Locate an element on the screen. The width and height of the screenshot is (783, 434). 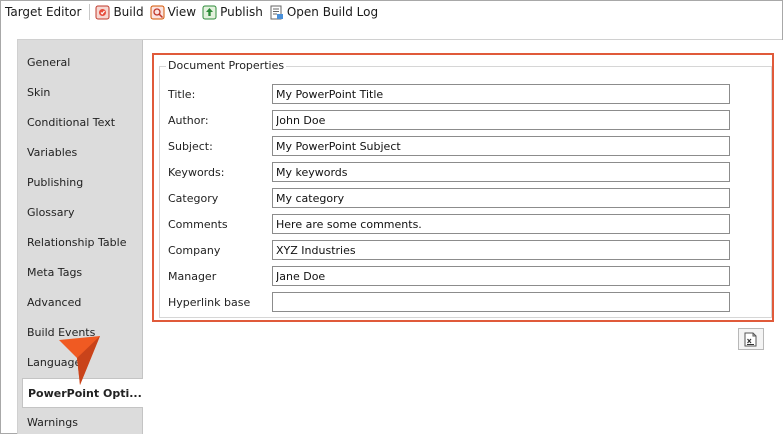
keywords-row: Keywords: is located at coordinates (449, 172).